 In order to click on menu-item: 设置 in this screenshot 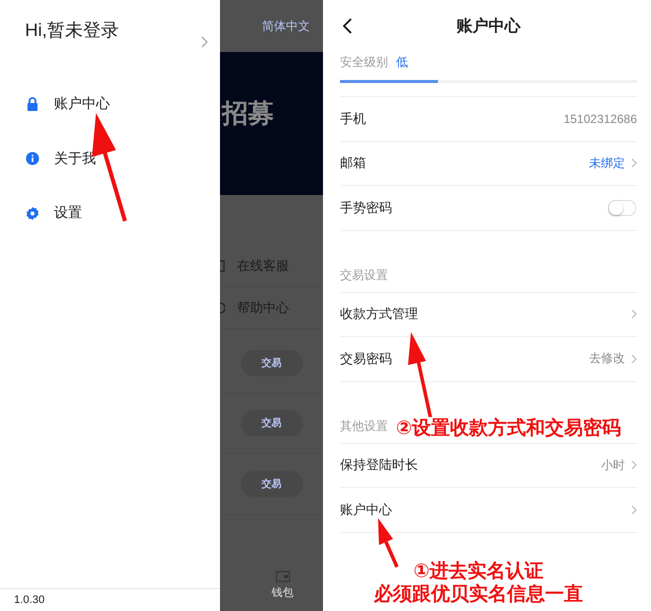, I will do `click(110, 213)`.